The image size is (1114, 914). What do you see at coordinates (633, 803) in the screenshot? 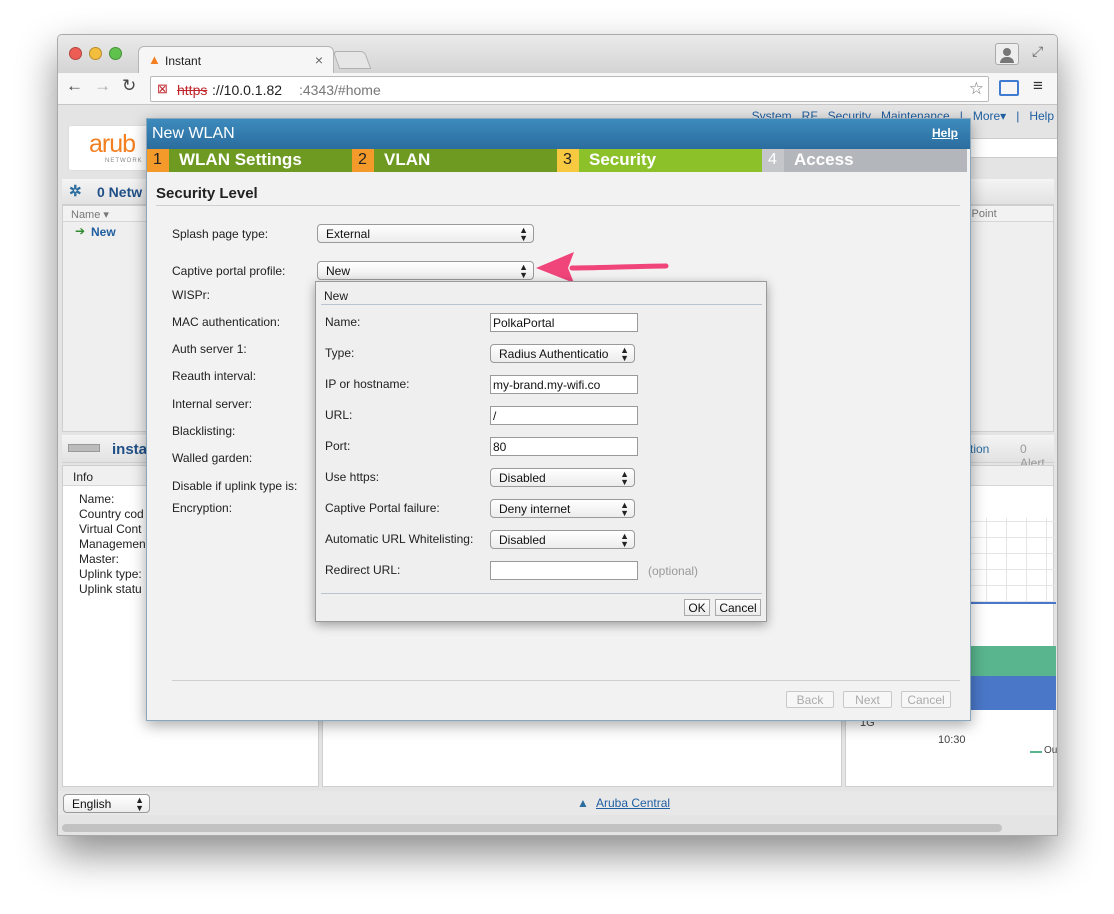
I see `aruba-central-link: Aruba Central` at bounding box center [633, 803].